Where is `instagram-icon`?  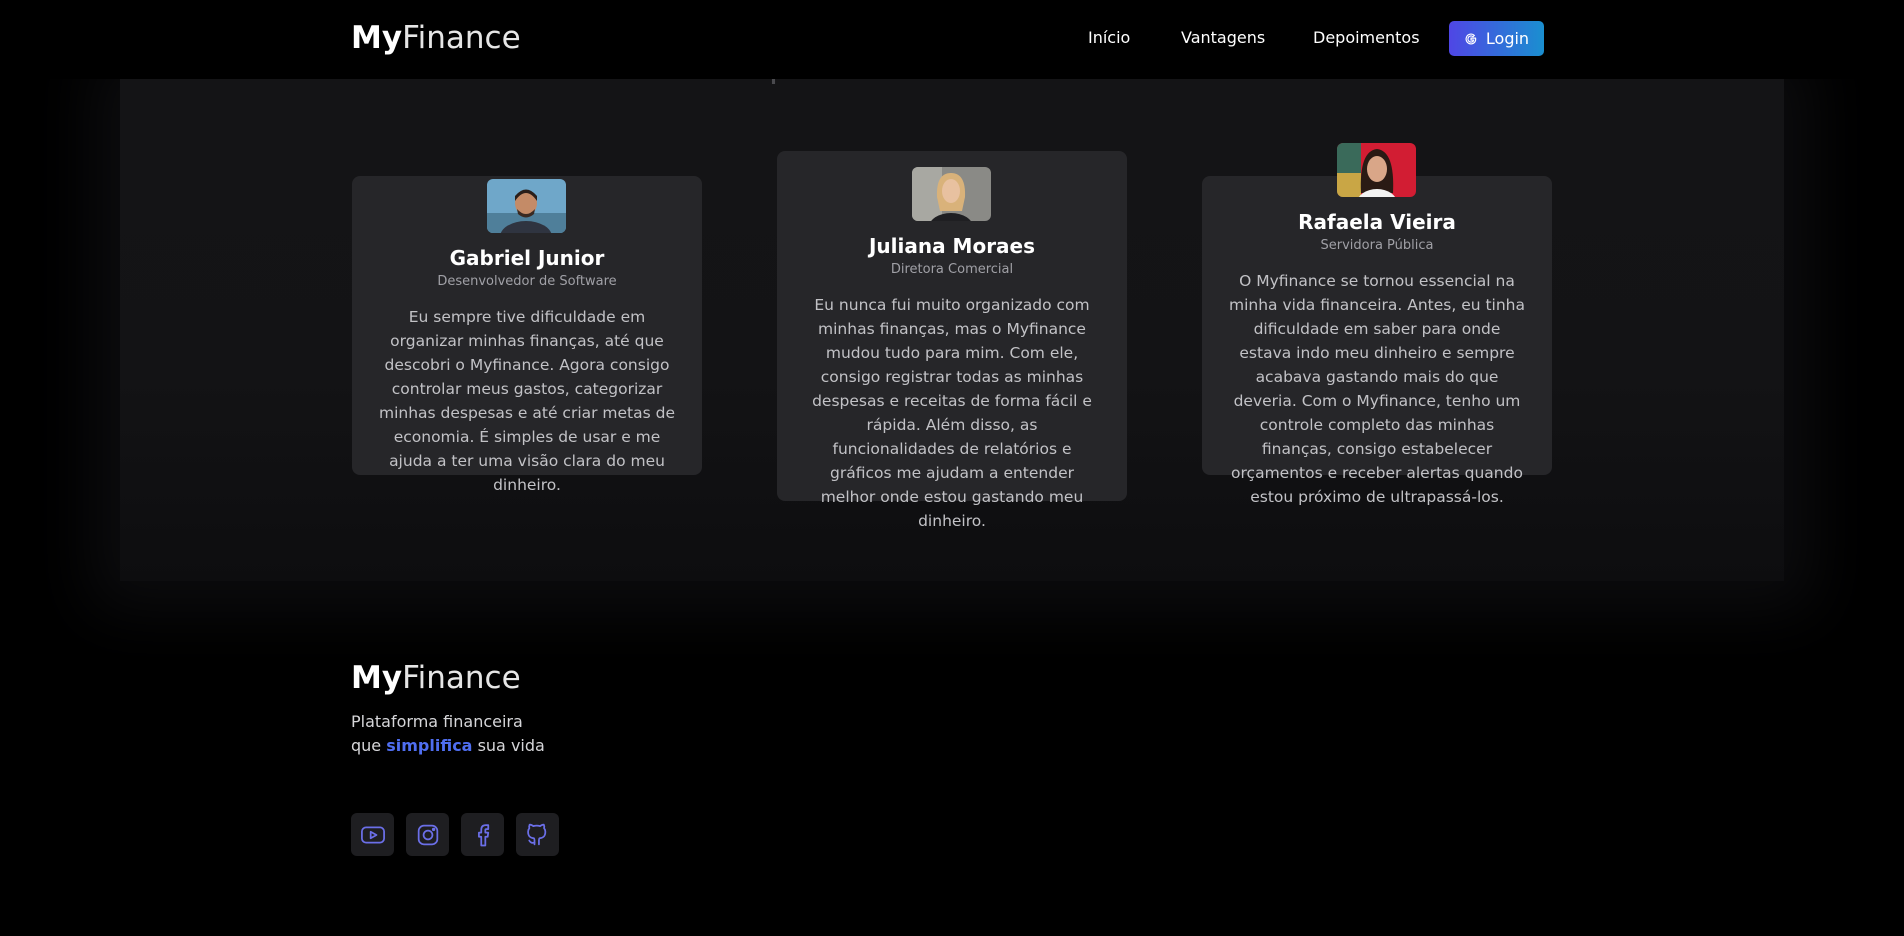
instagram-icon is located at coordinates (427, 834).